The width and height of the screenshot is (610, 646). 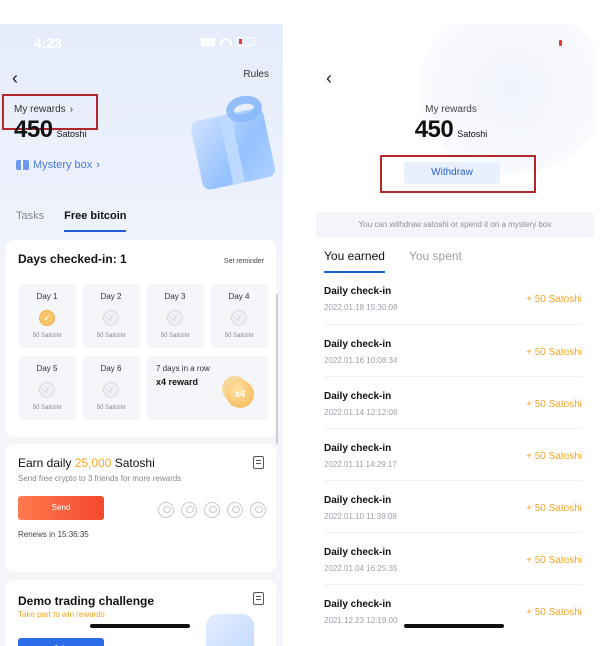 I want to click on battery-icon, so click(x=560, y=43).